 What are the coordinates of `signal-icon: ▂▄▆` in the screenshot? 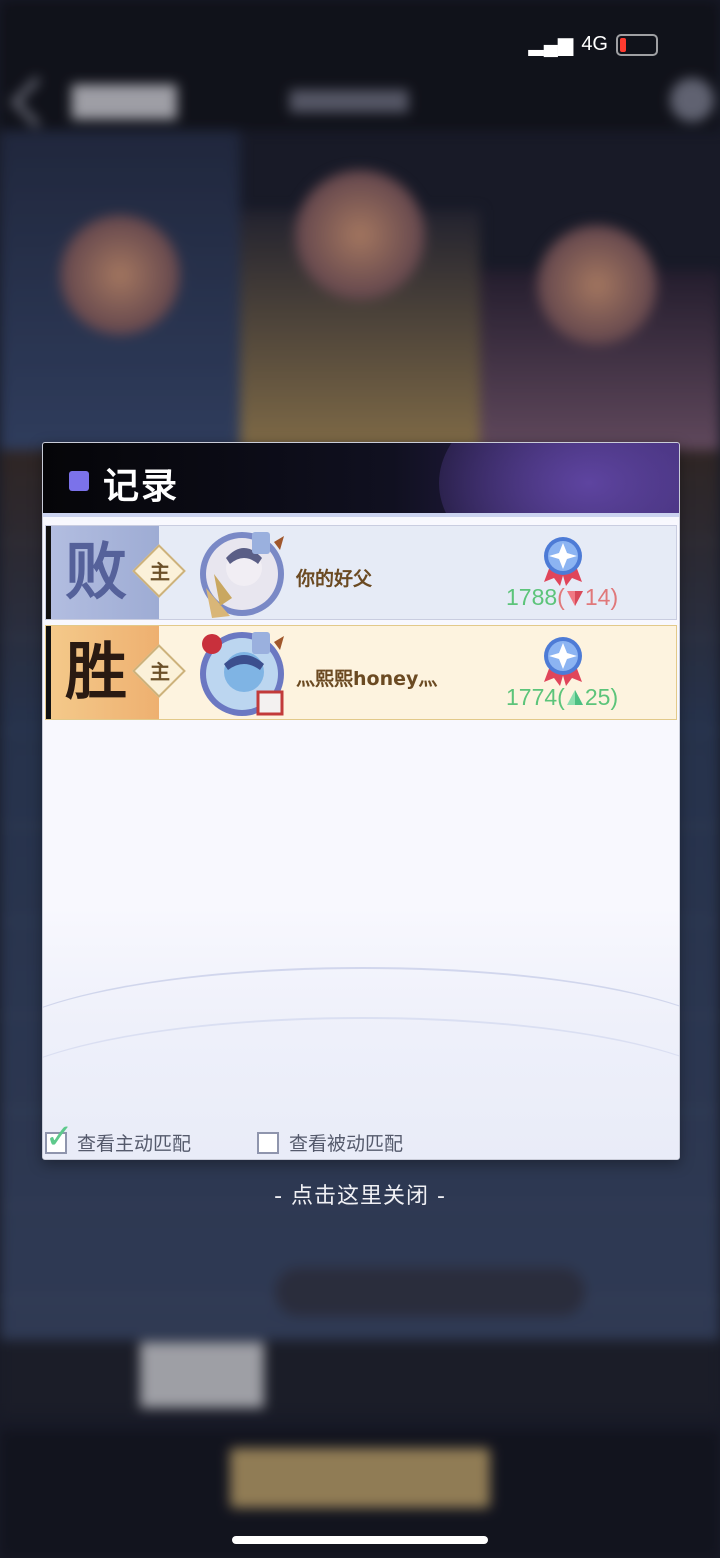 It's located at (551, 45).